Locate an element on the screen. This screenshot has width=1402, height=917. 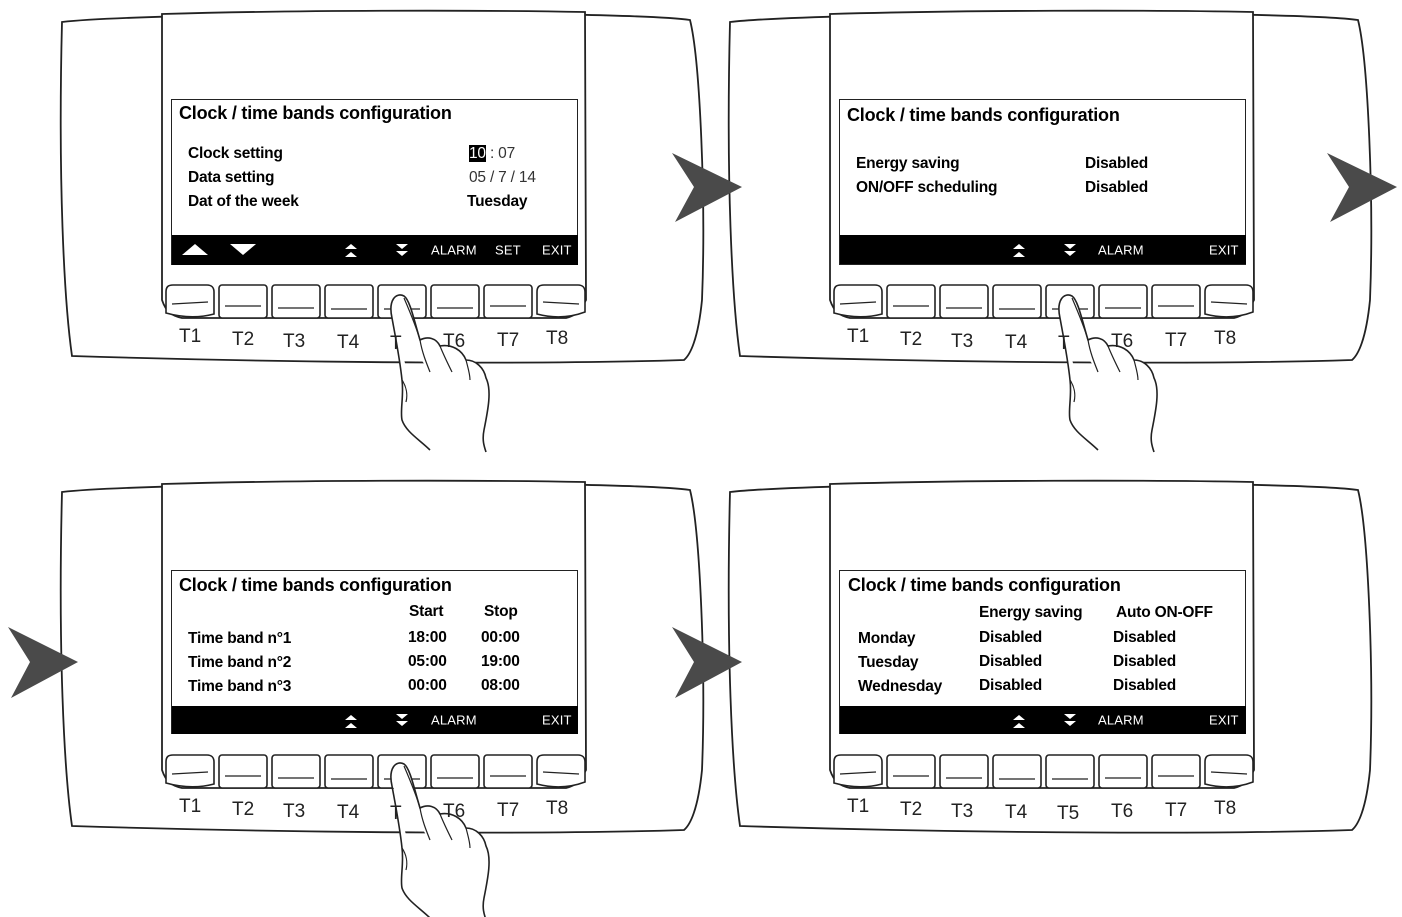
date-value: 05 / 7 / 14 is located at coordinates (502, 178).